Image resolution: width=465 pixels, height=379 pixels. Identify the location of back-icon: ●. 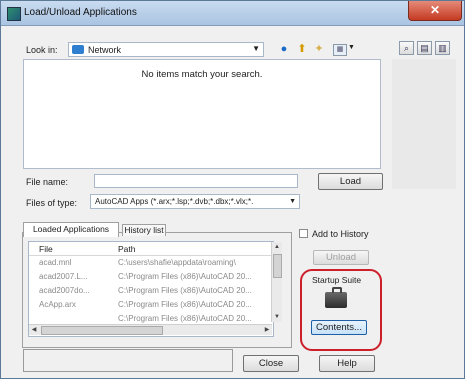
(284, 49).